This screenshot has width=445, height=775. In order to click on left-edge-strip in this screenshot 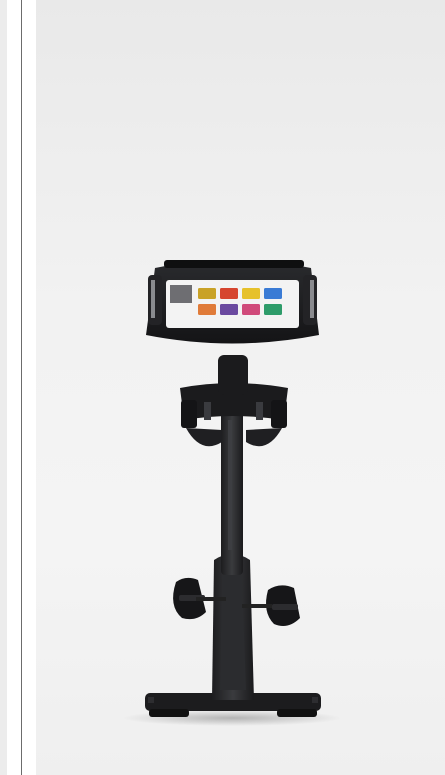, I will do `click(3, 387)`.